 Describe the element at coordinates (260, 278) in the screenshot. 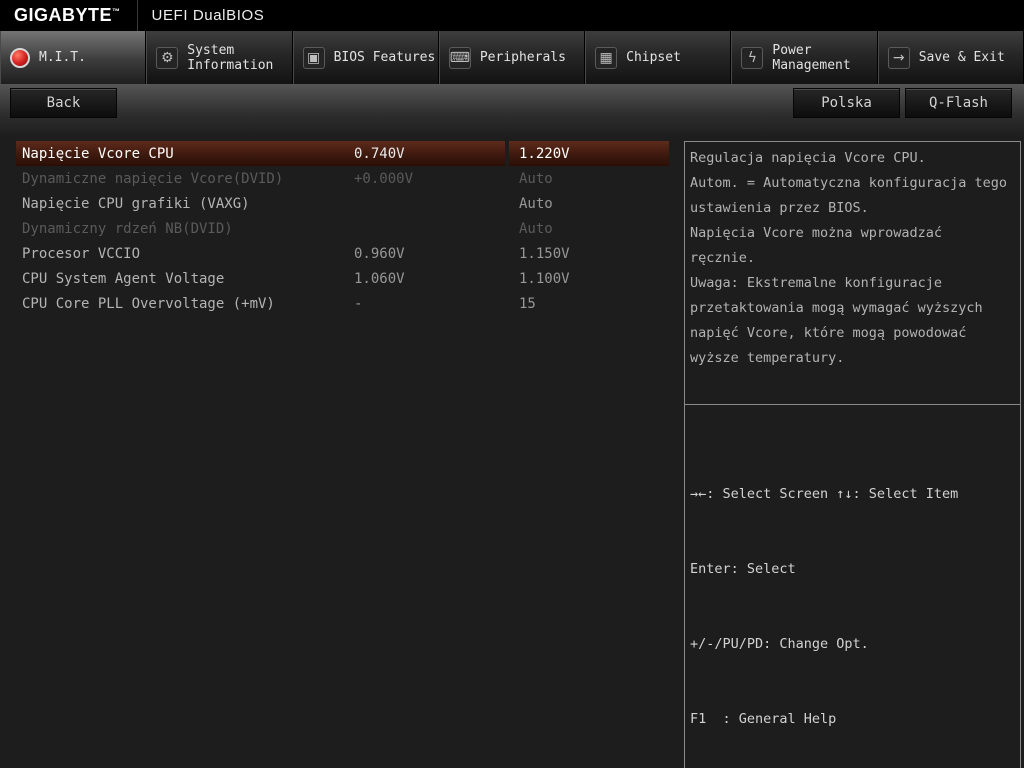

I see `setting-row-main: CPU System Agent Voltage 1.060V` at that location.